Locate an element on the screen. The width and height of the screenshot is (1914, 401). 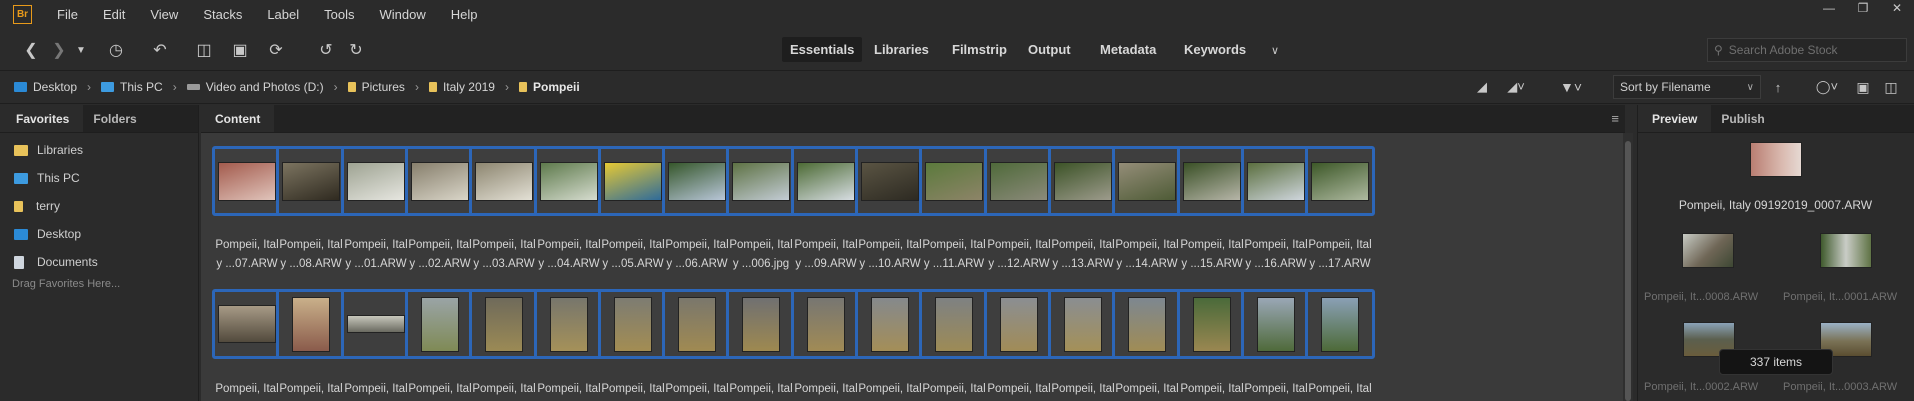
minimize-icon: — is located at coordinates (1829, 8).